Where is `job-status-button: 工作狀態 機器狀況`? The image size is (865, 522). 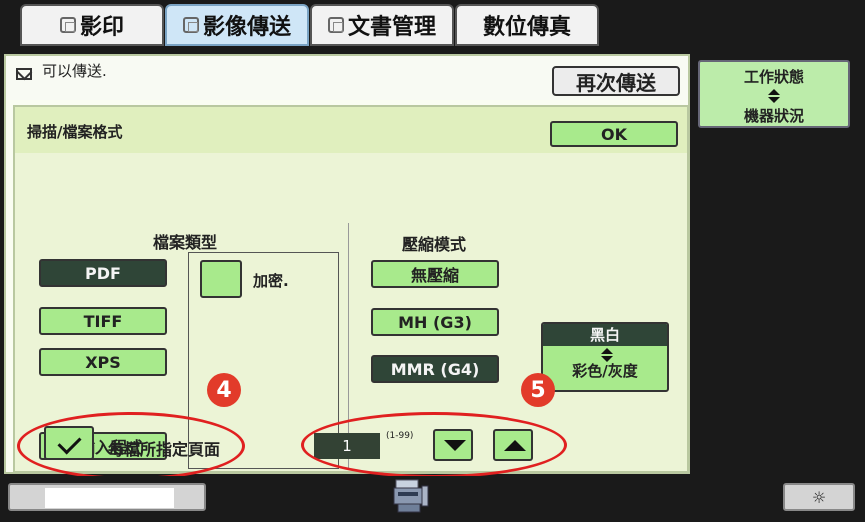
job-status-button: 工作狀態 機器狀況 is located at coordinates (774, 94).